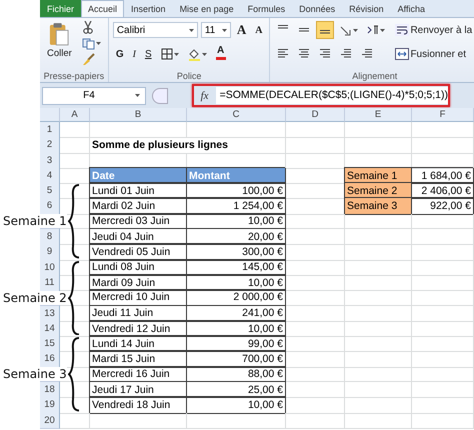  Describe the element at coordinates (50, 344) in the screenshot. I see `row-header: 15` at that location.